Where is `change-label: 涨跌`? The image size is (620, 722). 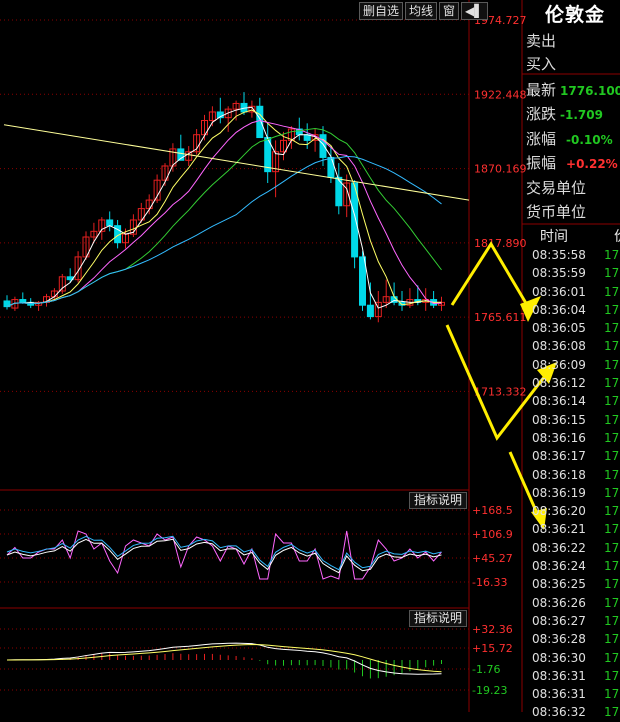
change-label: 涨跌 is located at coordinates (541, 114).